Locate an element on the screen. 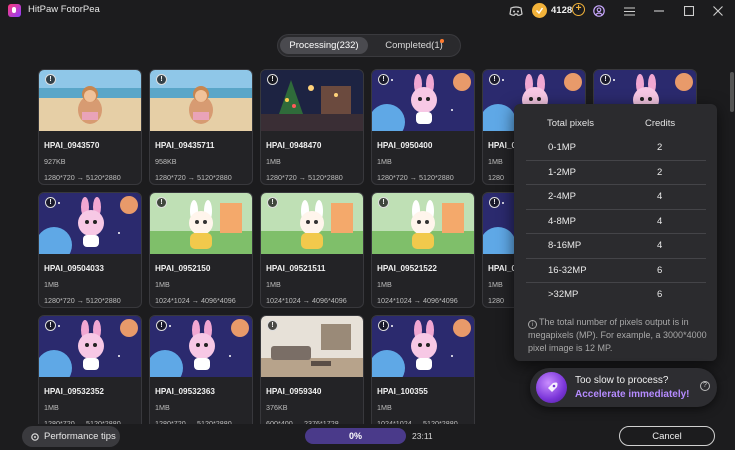  pixels-range: 1-2MP is located at coordinates (562, 172).